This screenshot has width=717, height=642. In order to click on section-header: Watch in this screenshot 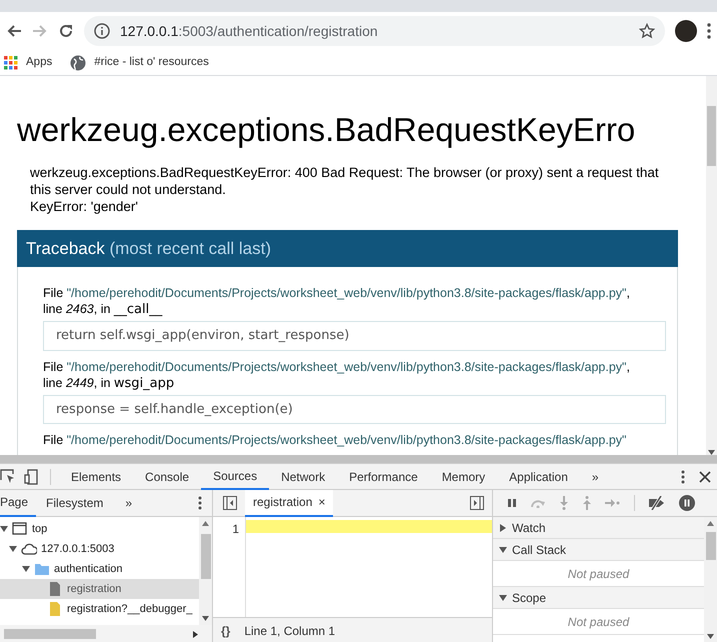, I will do `click(598, 528)`.